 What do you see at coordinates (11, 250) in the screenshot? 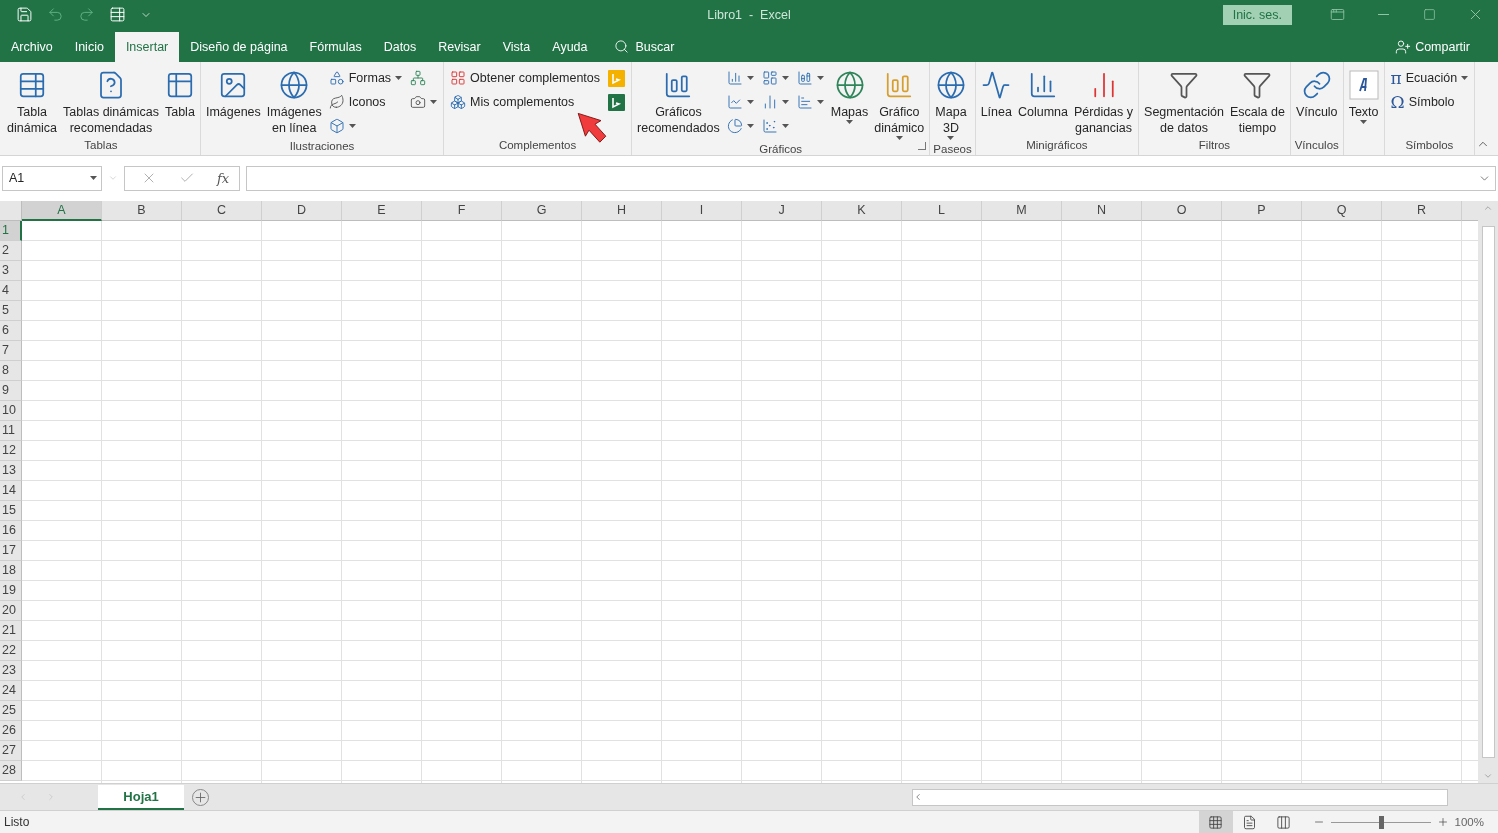
I see `row-header: 2` at bounding box center [11, 250].